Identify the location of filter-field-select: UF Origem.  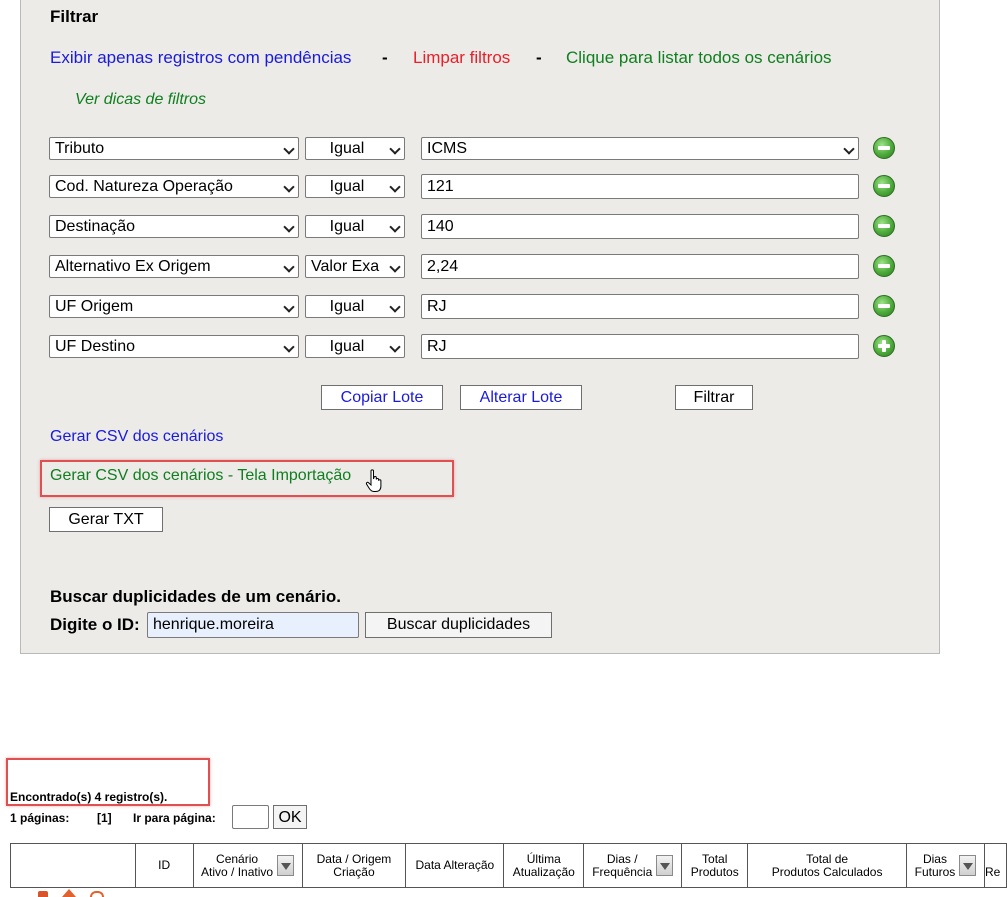
(174, 306).